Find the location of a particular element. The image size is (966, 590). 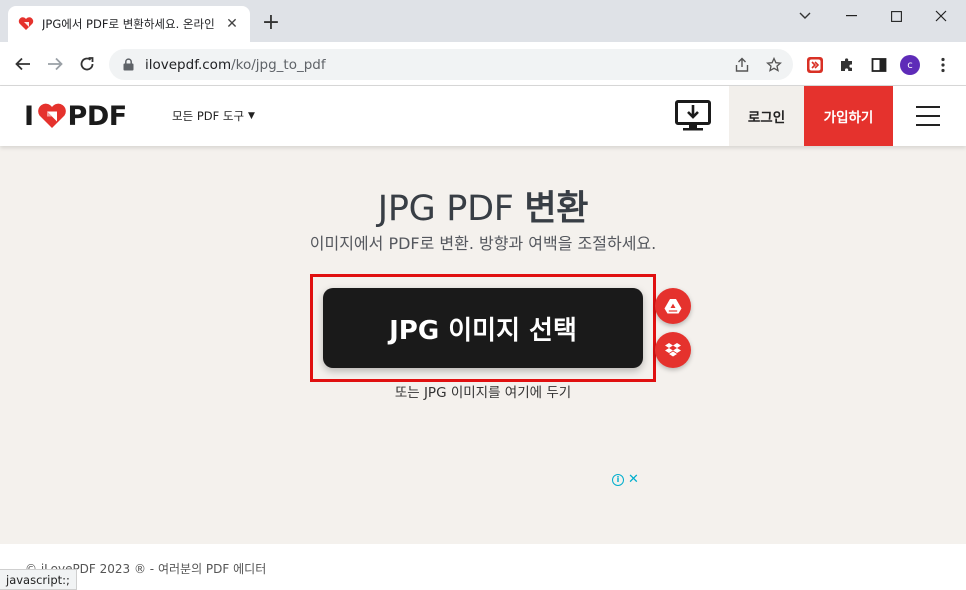

side-panel-icon is located at coordinates (879, 65).